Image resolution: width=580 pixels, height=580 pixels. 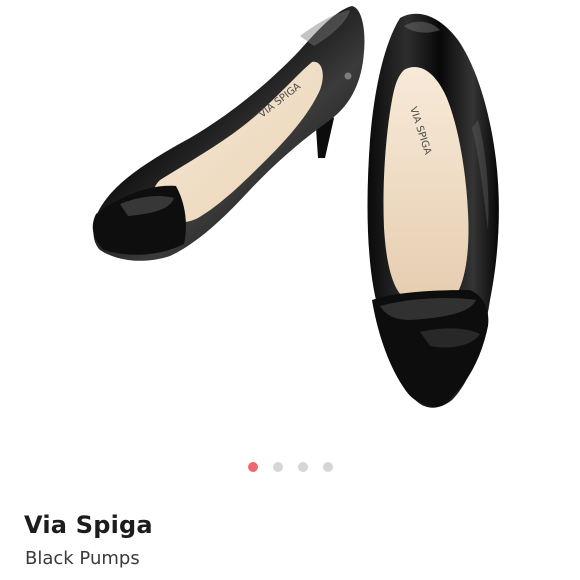 I want to click on image-carousel-indicator, so click(x=290, y=467).